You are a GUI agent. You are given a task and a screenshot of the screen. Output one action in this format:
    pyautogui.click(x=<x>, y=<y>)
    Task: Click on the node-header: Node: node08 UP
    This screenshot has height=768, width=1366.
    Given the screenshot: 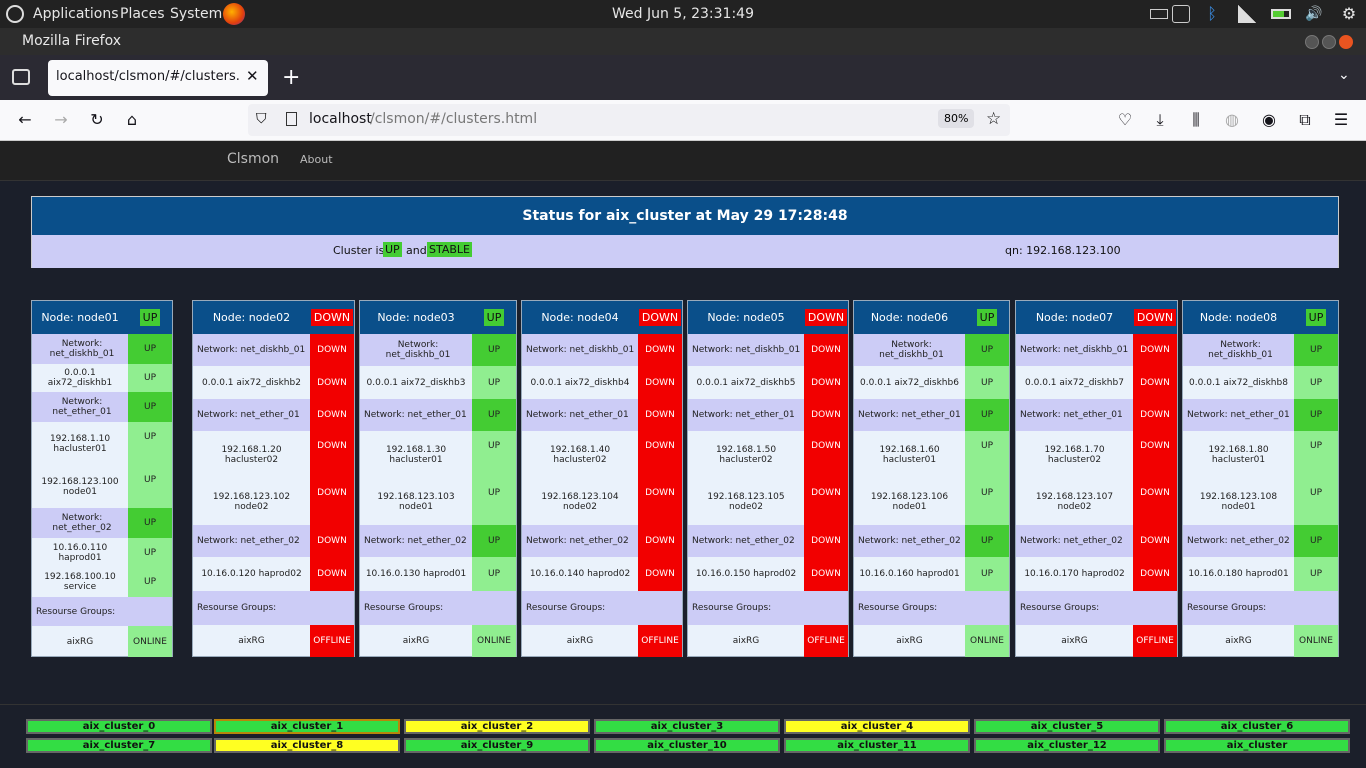 What is the action you would take?
    pyautogui.click(x=1260, y=317)
    